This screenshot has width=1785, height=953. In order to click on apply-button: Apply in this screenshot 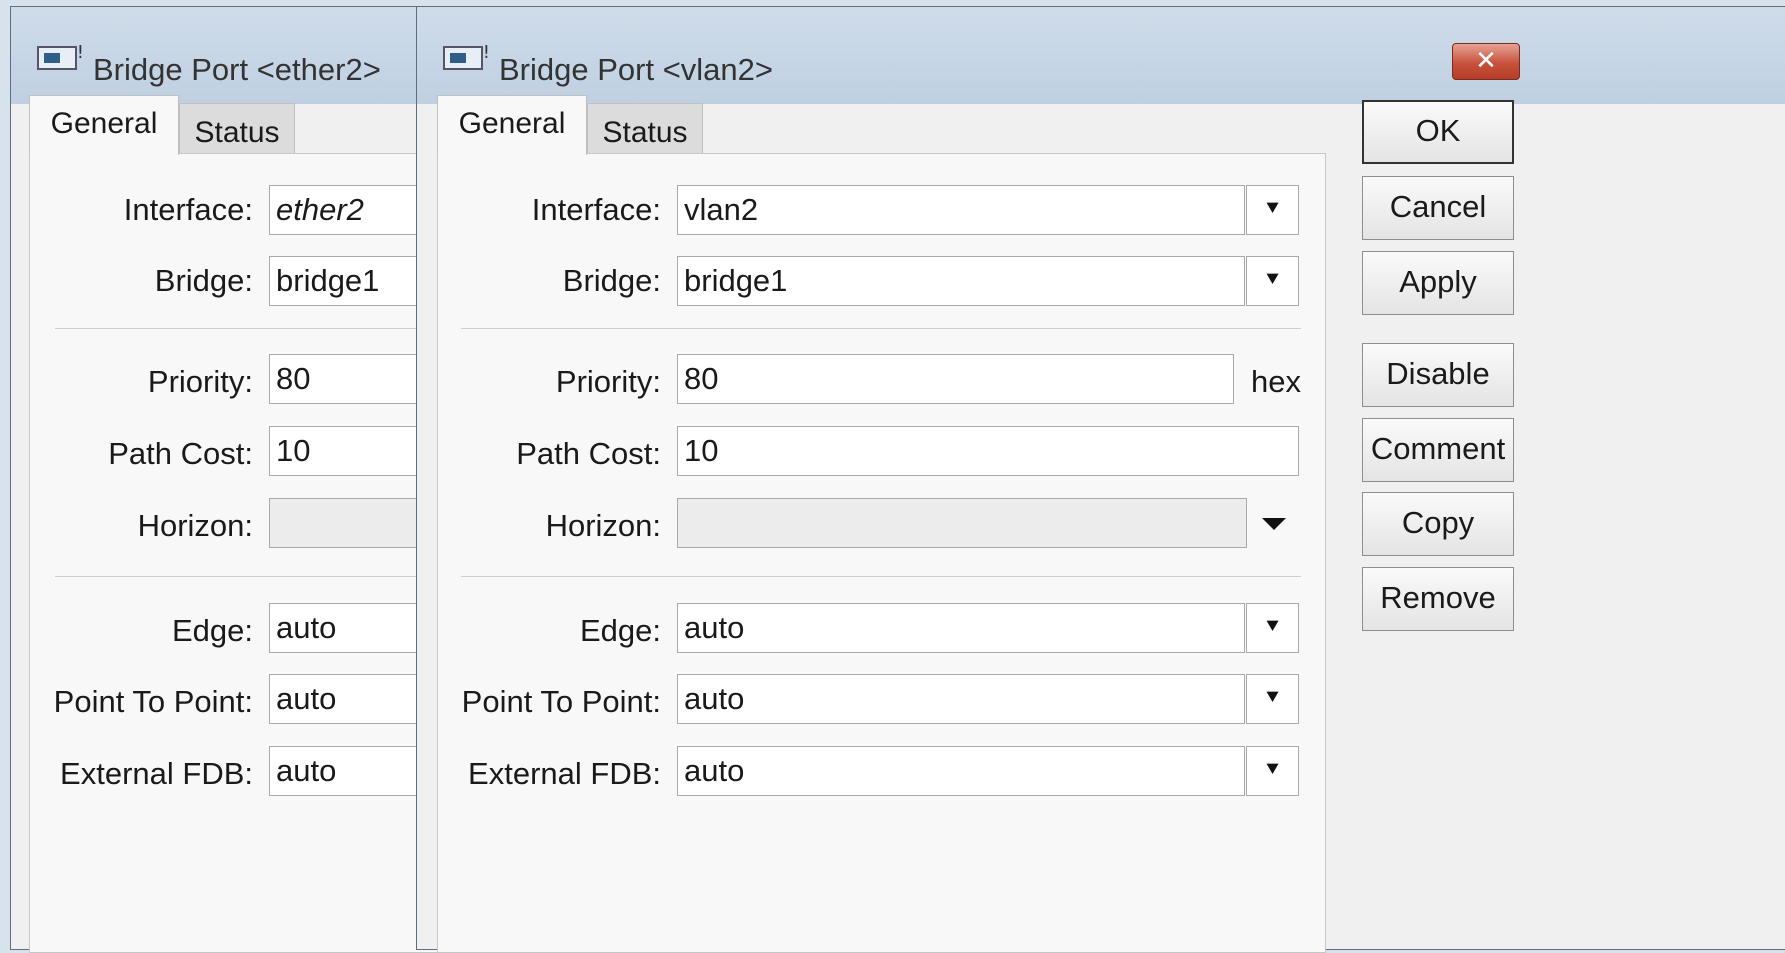, I will do `click(1438, 283)`.